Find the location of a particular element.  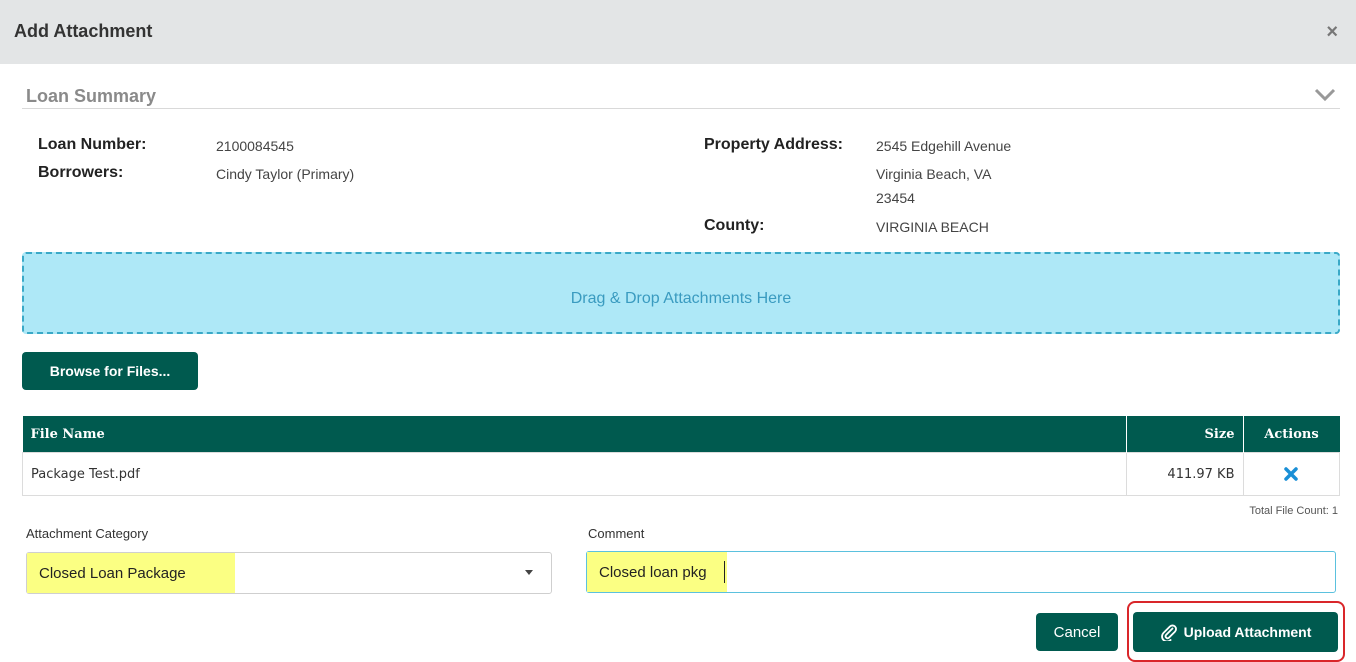

comment-label: Comment is located at coordinates (616, 533).